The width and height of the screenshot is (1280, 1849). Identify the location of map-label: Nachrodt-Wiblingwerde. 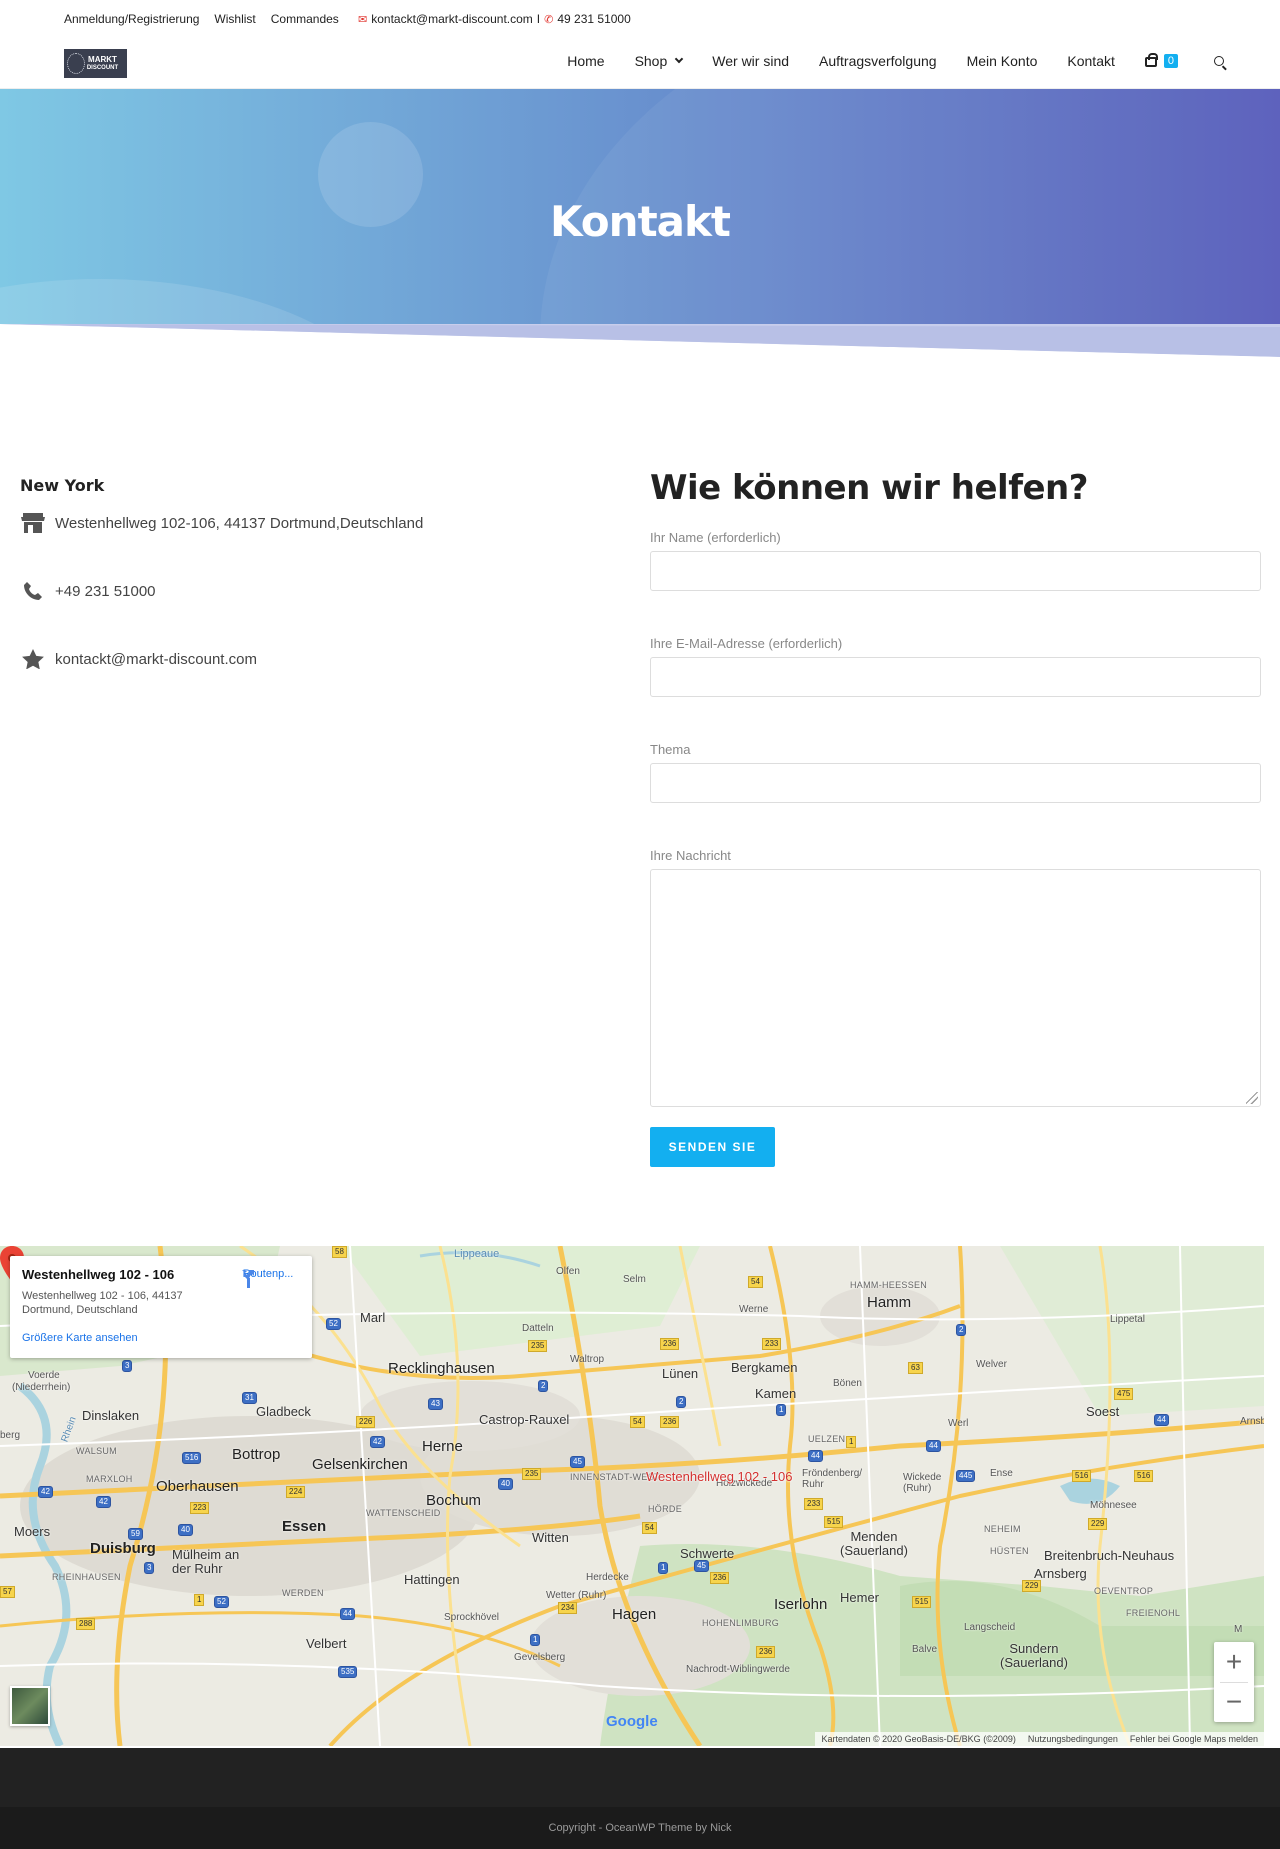
(738, 1669).